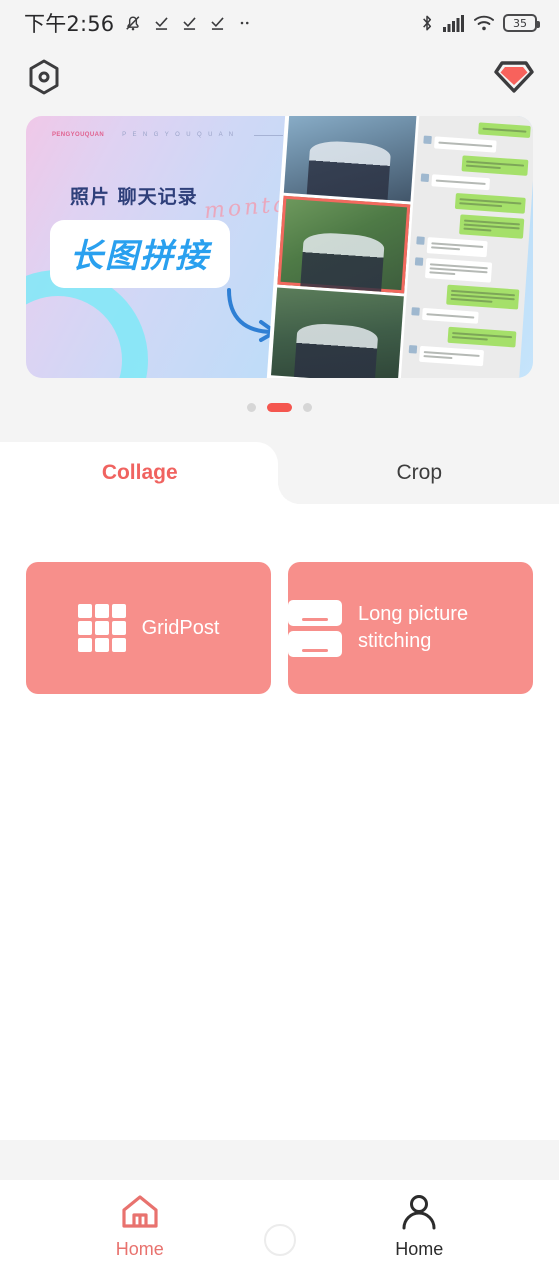 This screenshot has height=1280, width=559. I want to click on tab-collage: Collage, so click(140, 473).